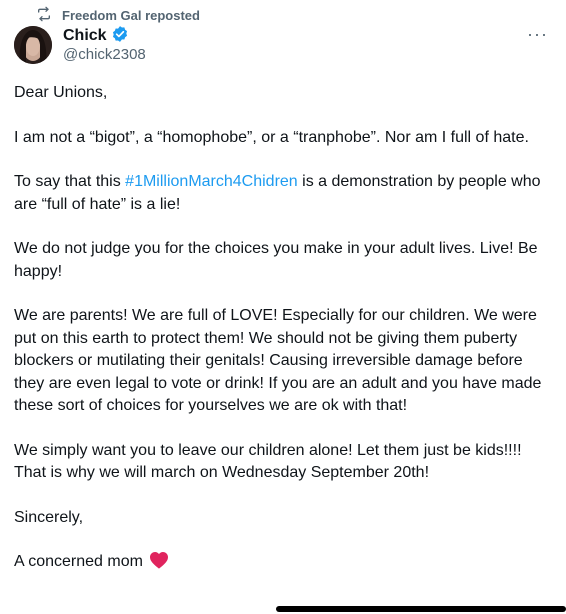  What do you see at coordinates (78, 561) in the screenshot?
I see `signature-text: A concerned mom` at bounding box center [78, 561].